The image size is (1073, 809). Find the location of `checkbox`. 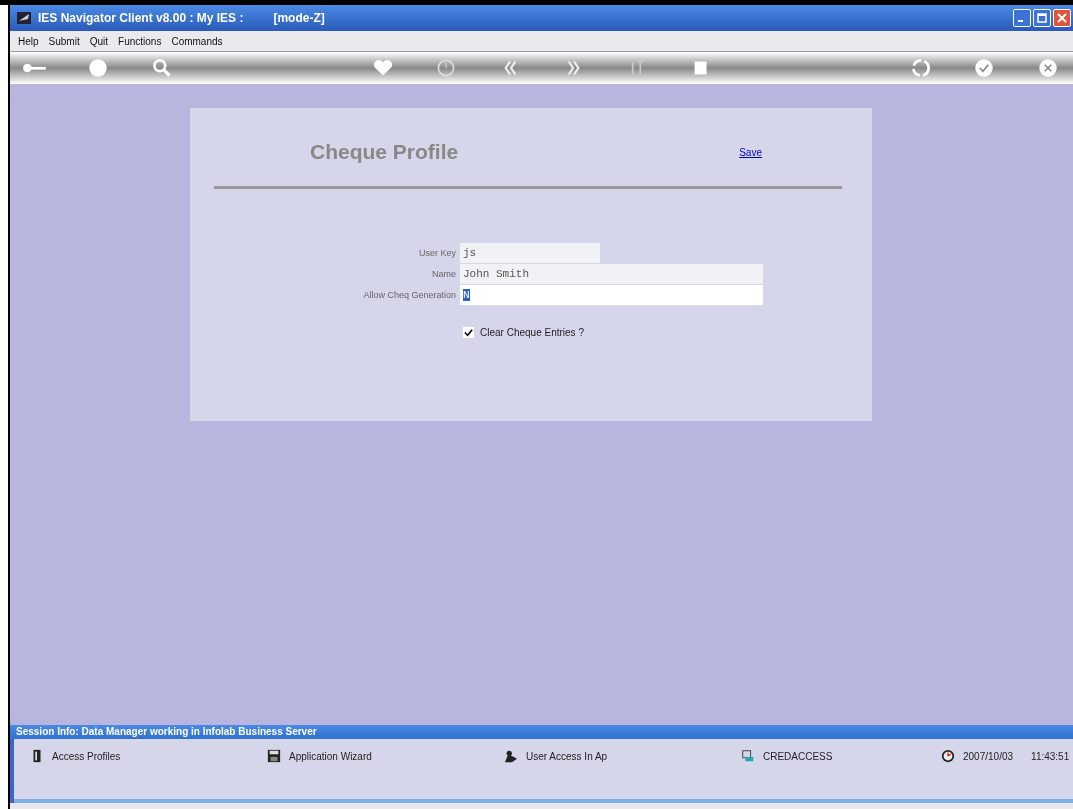

checkbox is located at coordinates (468, 332).